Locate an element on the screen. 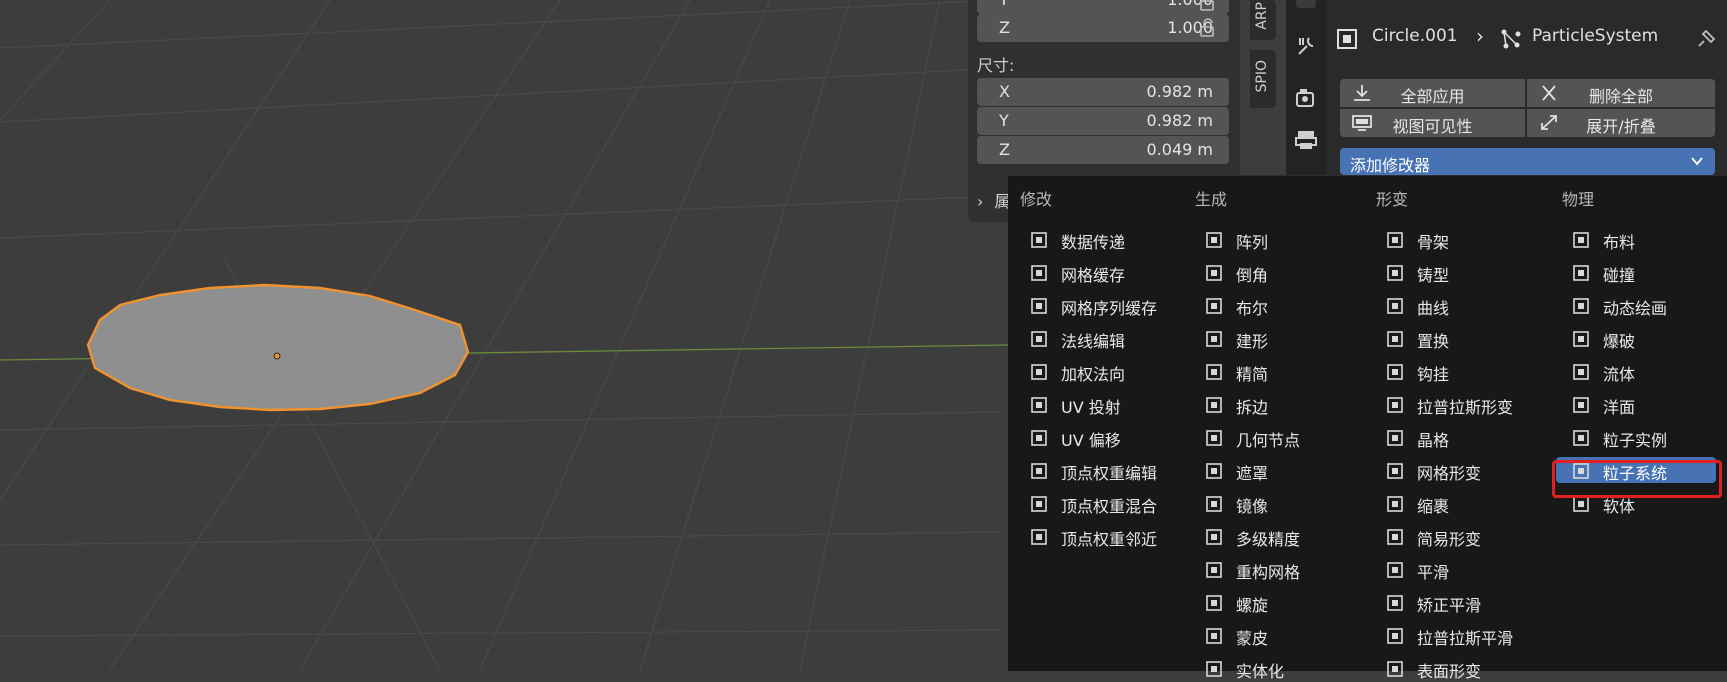 The image size is (1727, 682). menu-item-skin: 蒙皮 is located at coordinates (1274, 635).